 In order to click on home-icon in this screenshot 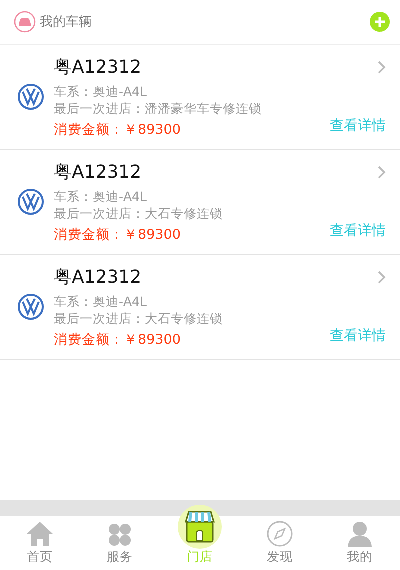, I will do `click(40, 534)`.